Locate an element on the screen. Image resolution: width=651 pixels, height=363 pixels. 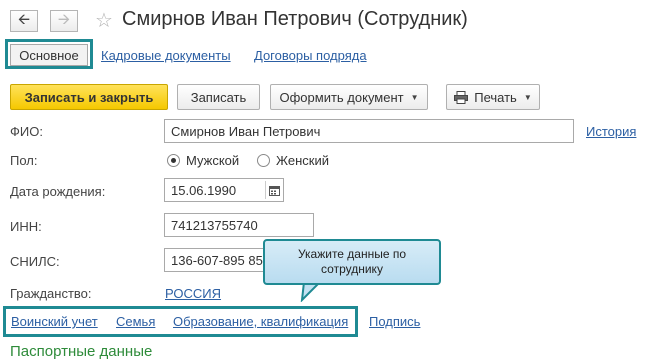
print-button: Печать ▼ is located at coordinates (493, 97).